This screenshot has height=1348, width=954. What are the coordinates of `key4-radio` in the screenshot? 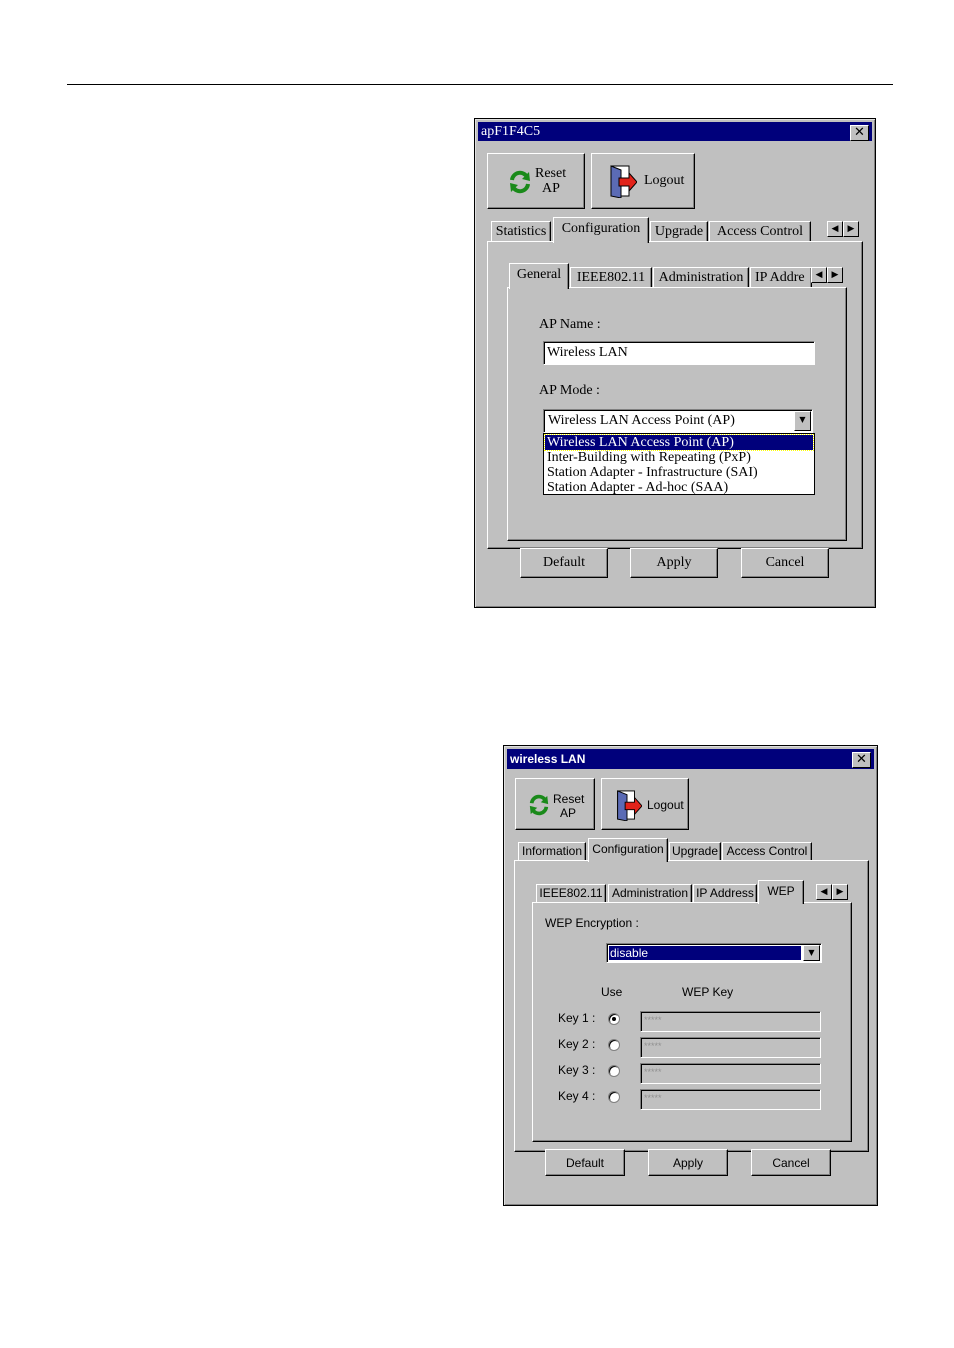 It's located at (614, 1097).